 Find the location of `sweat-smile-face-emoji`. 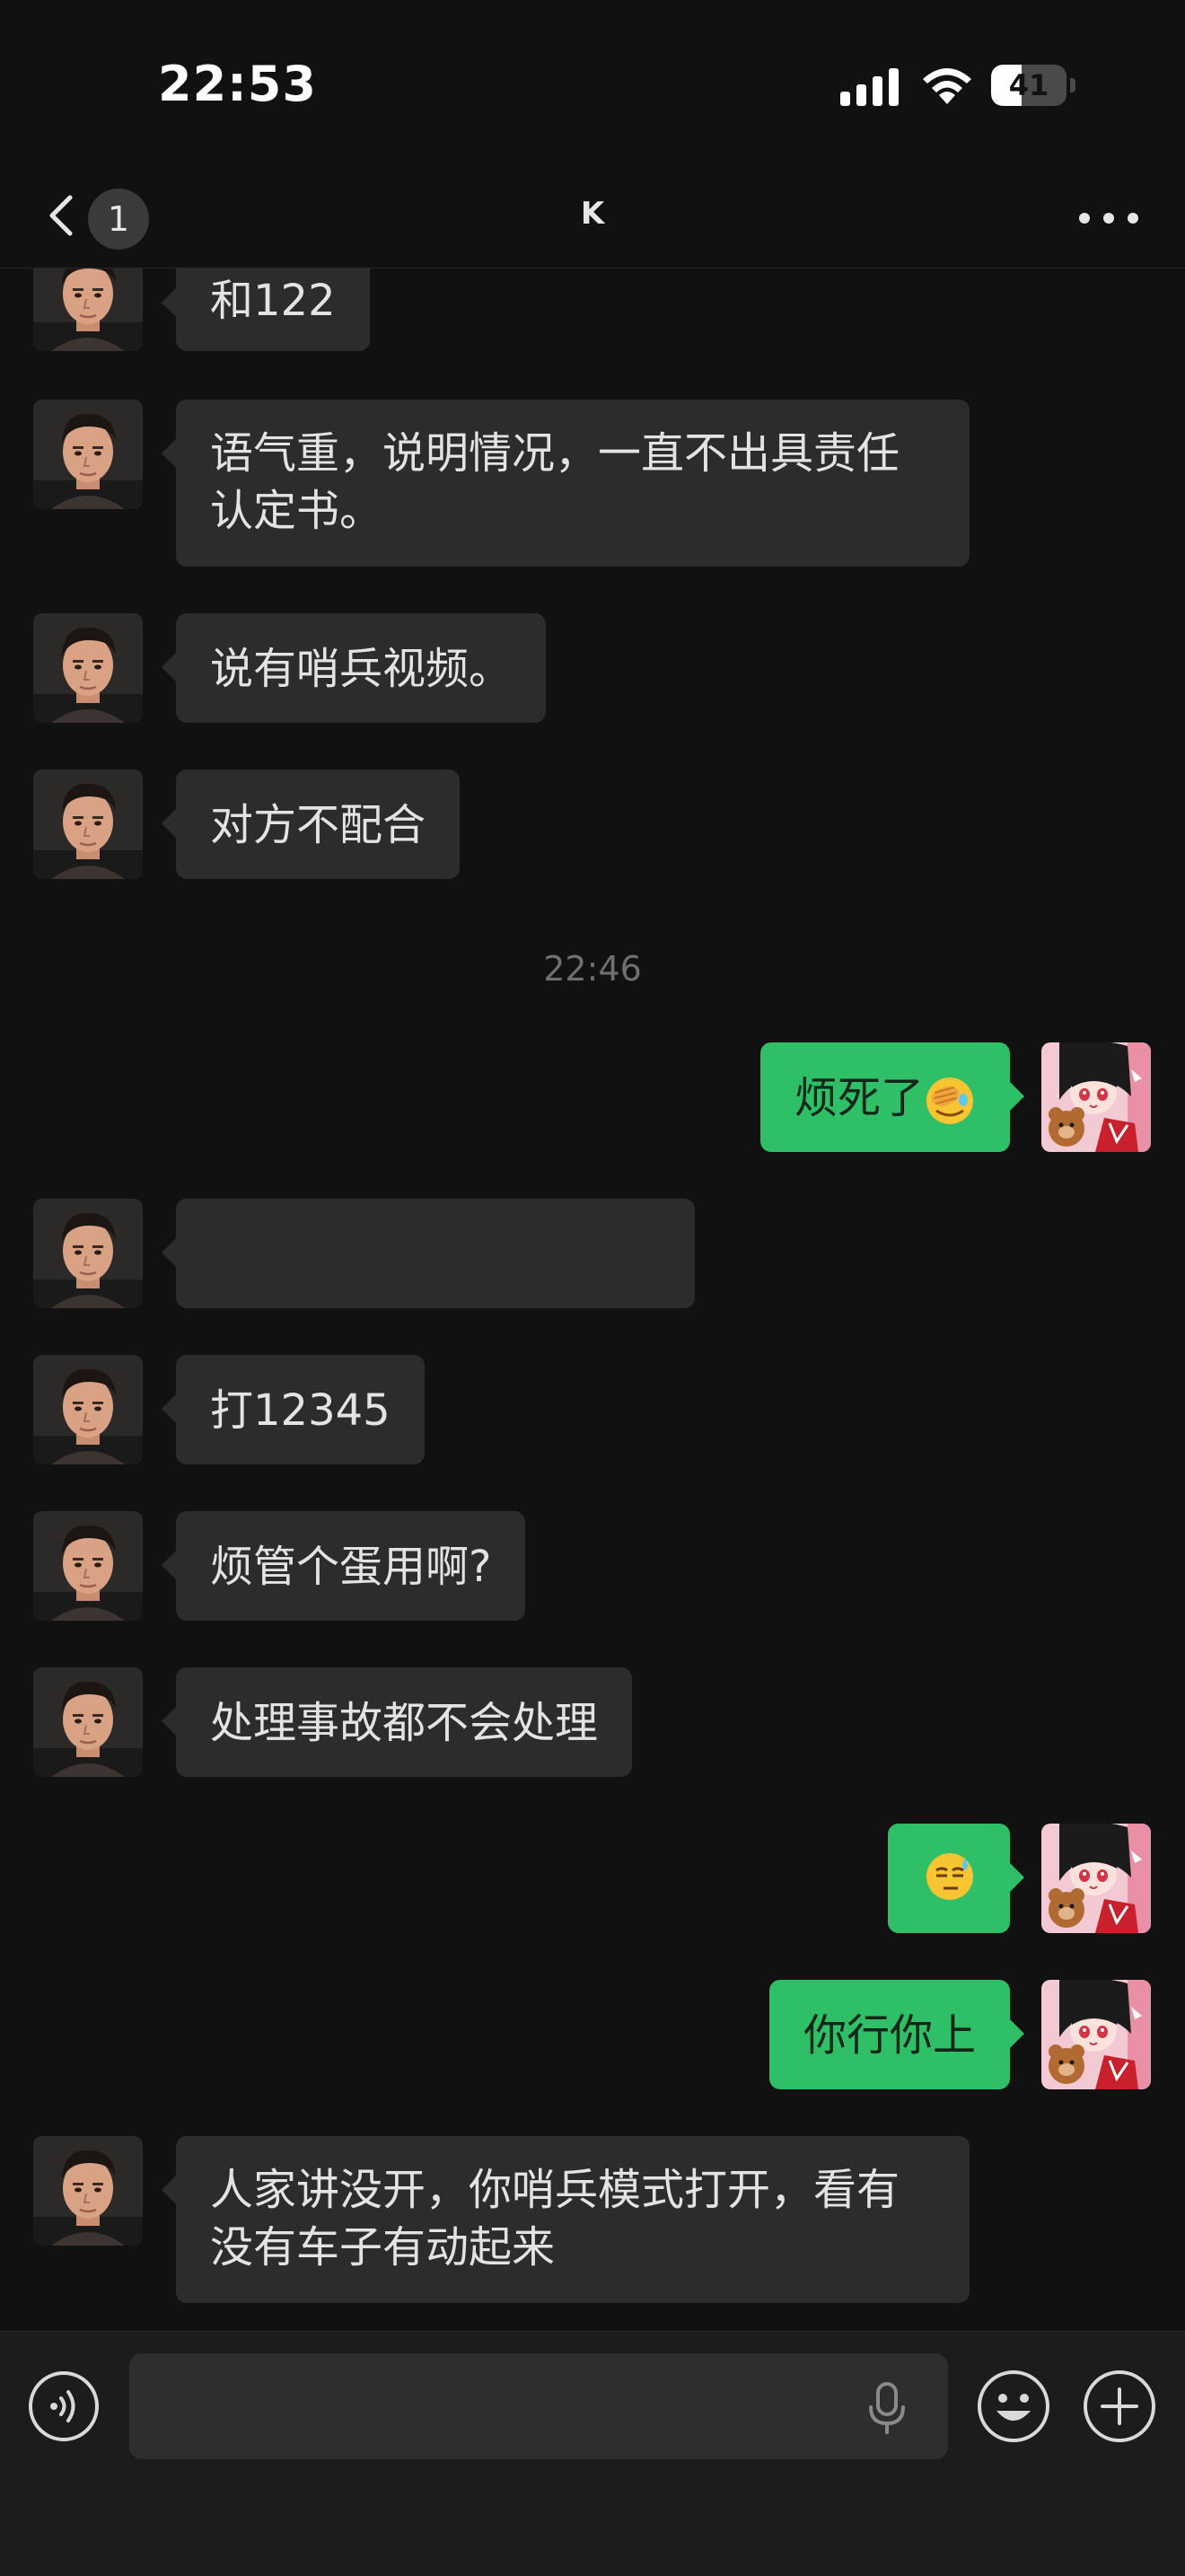

sweat-smile-face-emoji is located at coordinates (949, 1876).